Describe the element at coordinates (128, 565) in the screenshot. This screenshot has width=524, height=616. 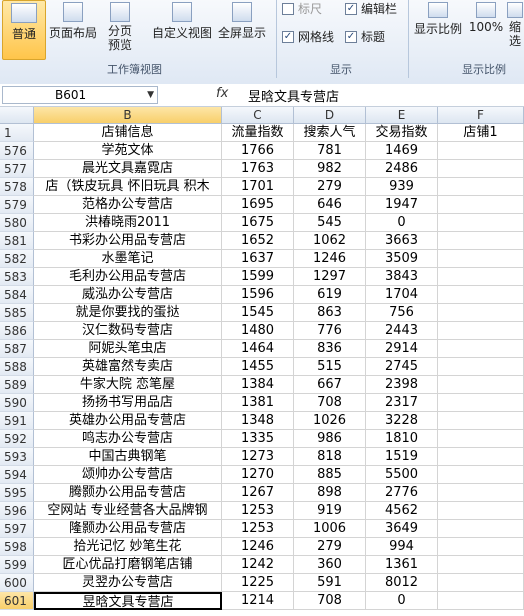
I see `shop-info-cell: 匠心优品打磨钢笔店铺` at that location.